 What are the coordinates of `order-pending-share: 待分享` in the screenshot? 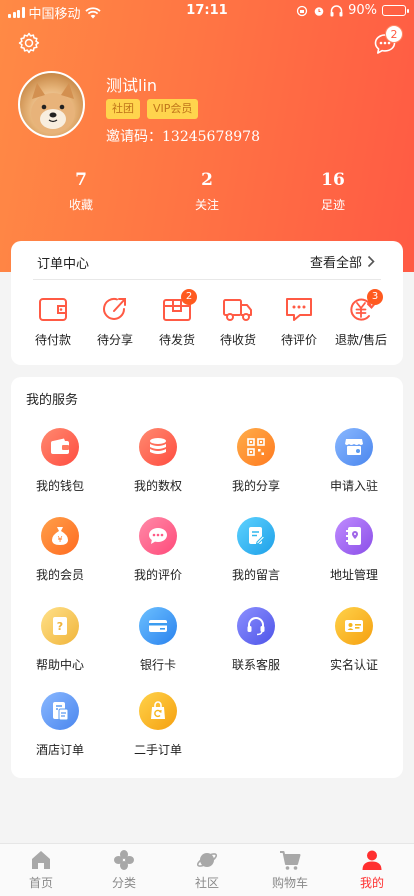 It's located at (115, 321).